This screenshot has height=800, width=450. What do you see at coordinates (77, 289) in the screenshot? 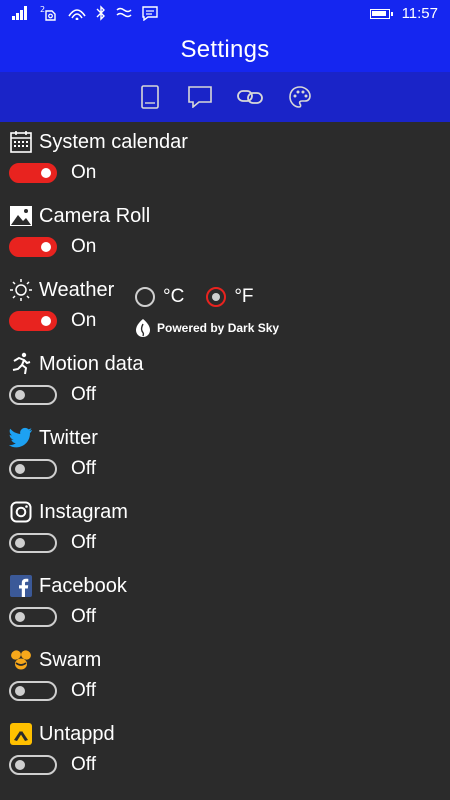
I see `setting-label: Weather` at bounding box center [77, 289].